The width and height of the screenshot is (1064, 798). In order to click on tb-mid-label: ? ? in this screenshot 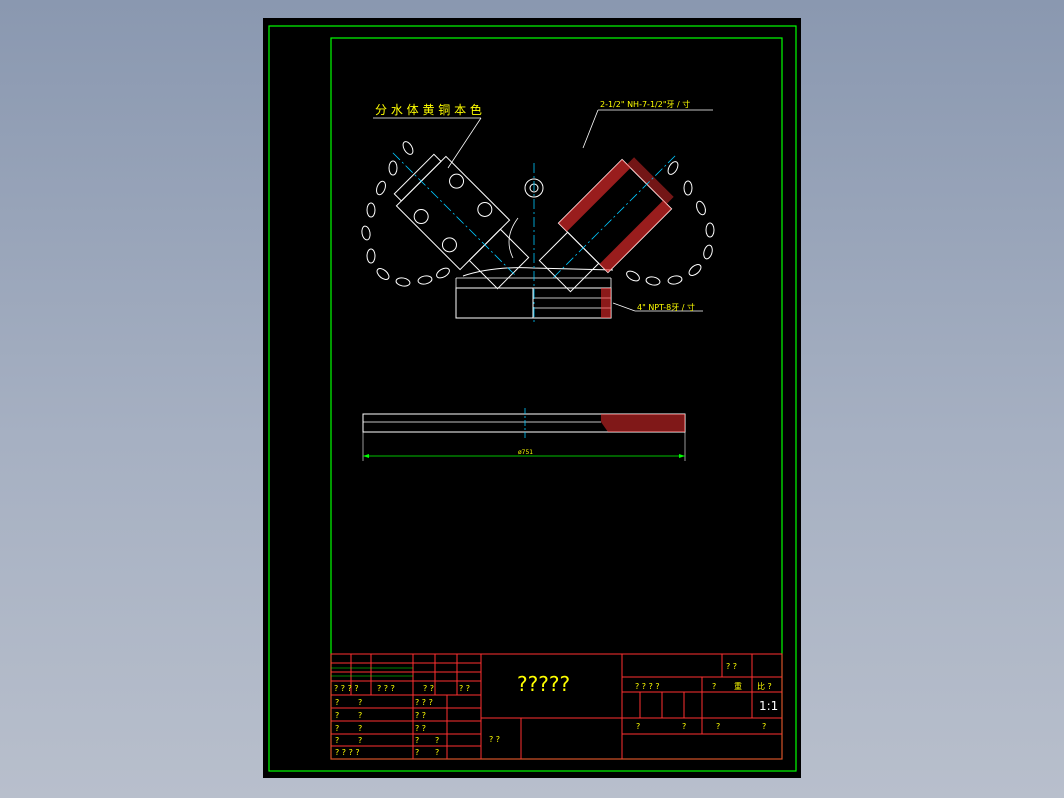, I will do `click(494, 739)`.